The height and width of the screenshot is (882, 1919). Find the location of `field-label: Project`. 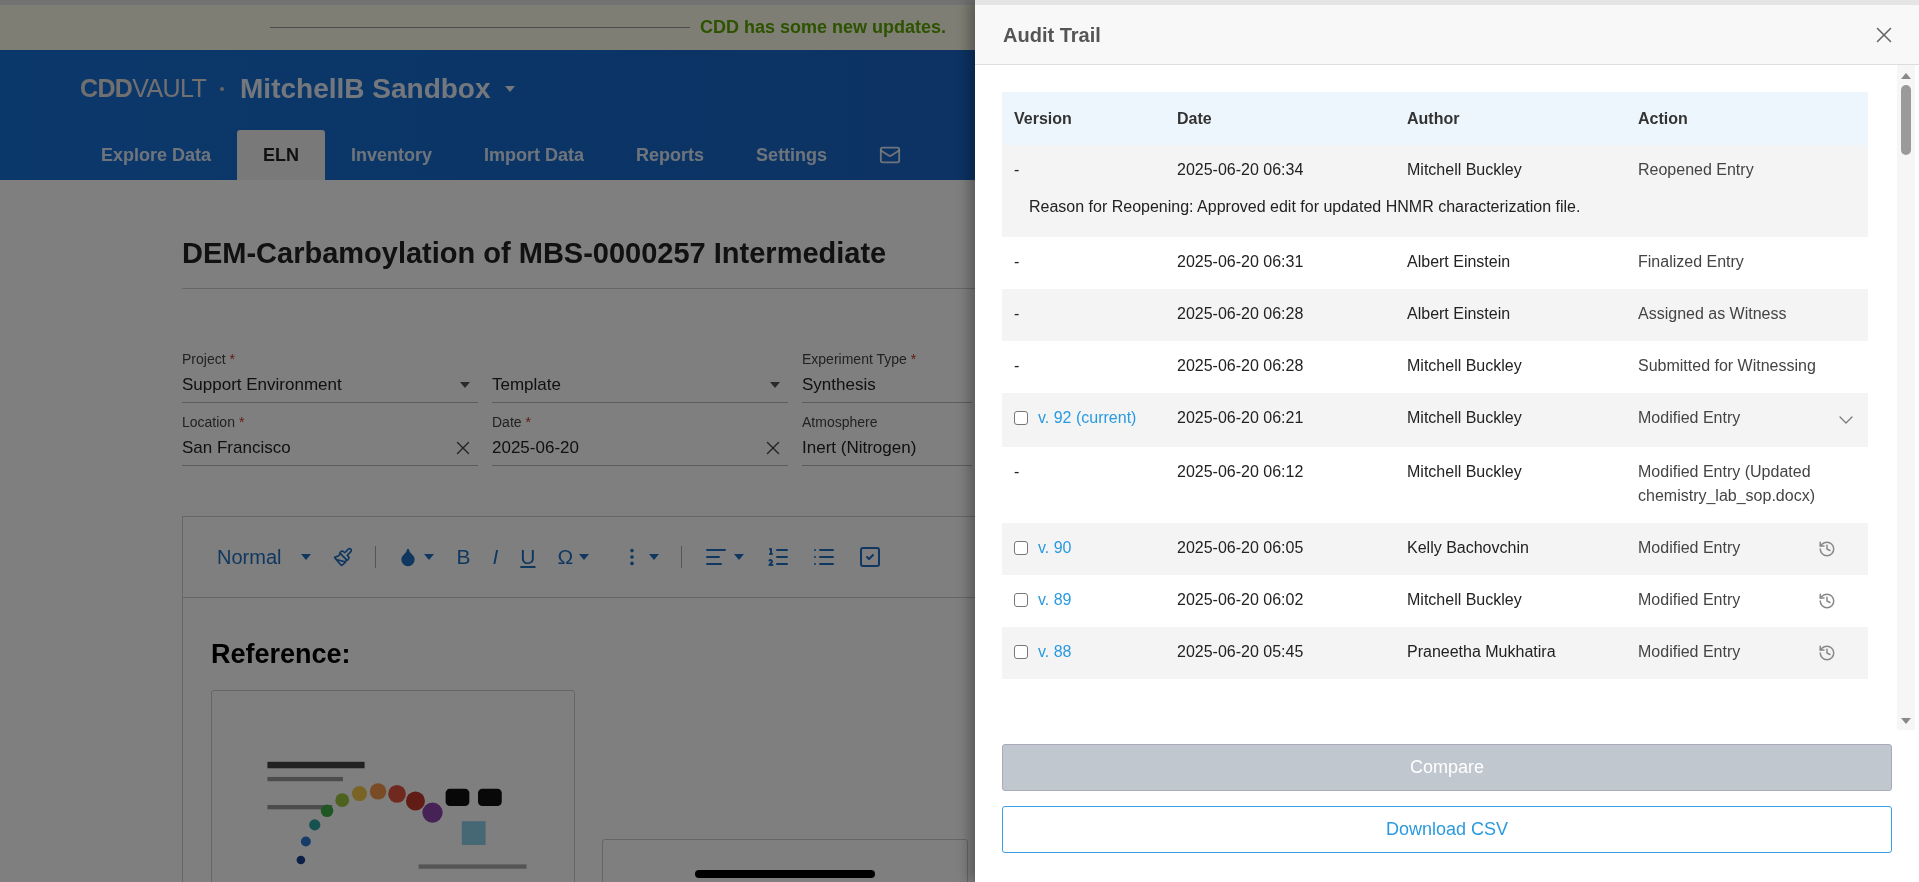

field-label: Project is located at coordinates (204, 358).